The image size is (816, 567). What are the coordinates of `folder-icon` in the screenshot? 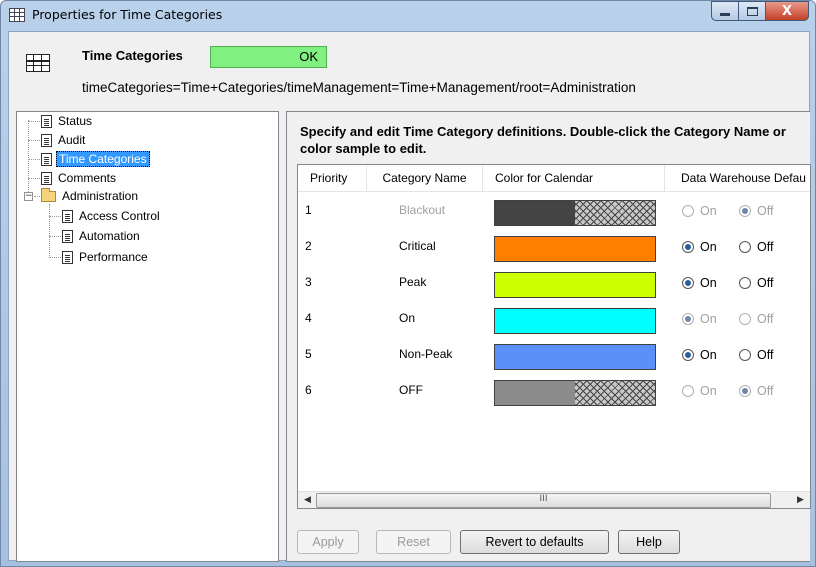 It's located at (48, 194).